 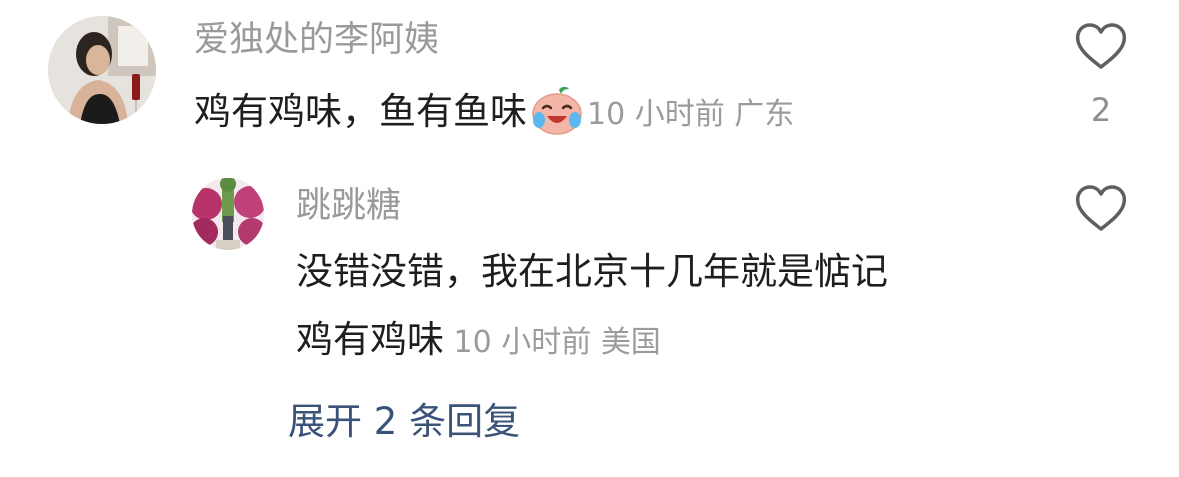 I want to click on expand-replies-link: 展开 2 条回复, so click(x=404, y=422).